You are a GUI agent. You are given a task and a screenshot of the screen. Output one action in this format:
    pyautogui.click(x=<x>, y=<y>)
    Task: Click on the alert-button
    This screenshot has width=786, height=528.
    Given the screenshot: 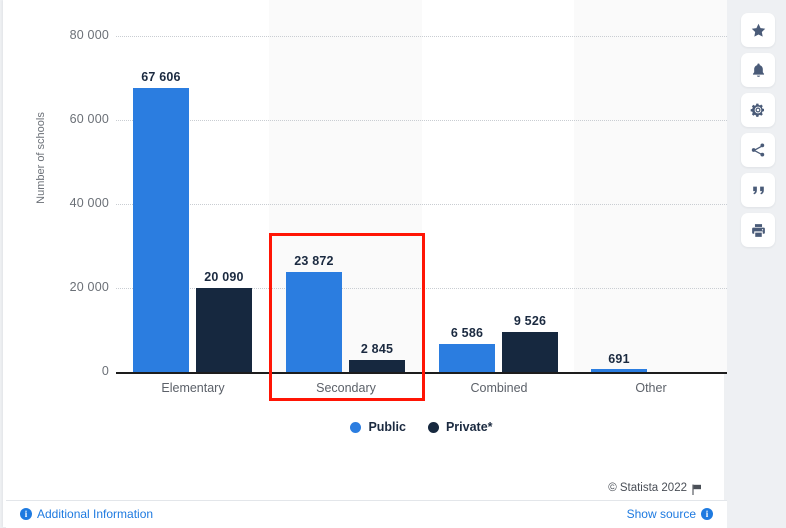 What is the action you would take?
    pyautogui.click(x=758, y=70)
    